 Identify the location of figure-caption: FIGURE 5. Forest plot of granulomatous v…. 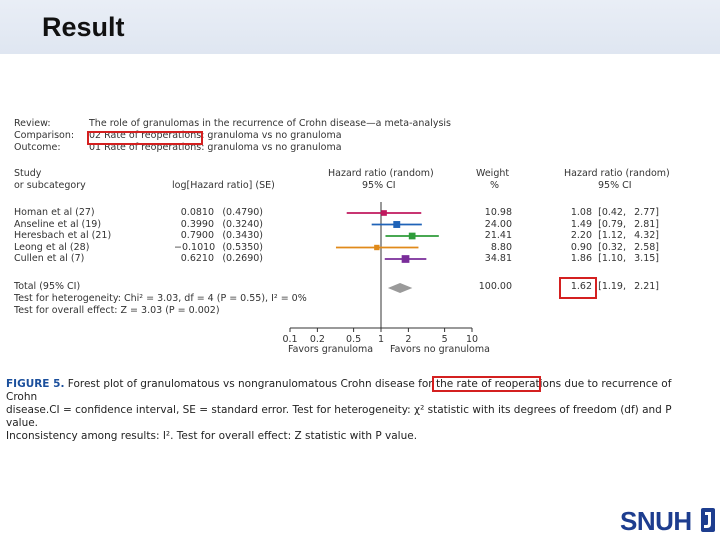
(351, 410).